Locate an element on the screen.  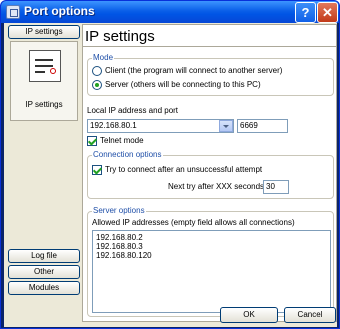
sidebar-item-ip-settings: IP settings is located at coordinates (44, 81).